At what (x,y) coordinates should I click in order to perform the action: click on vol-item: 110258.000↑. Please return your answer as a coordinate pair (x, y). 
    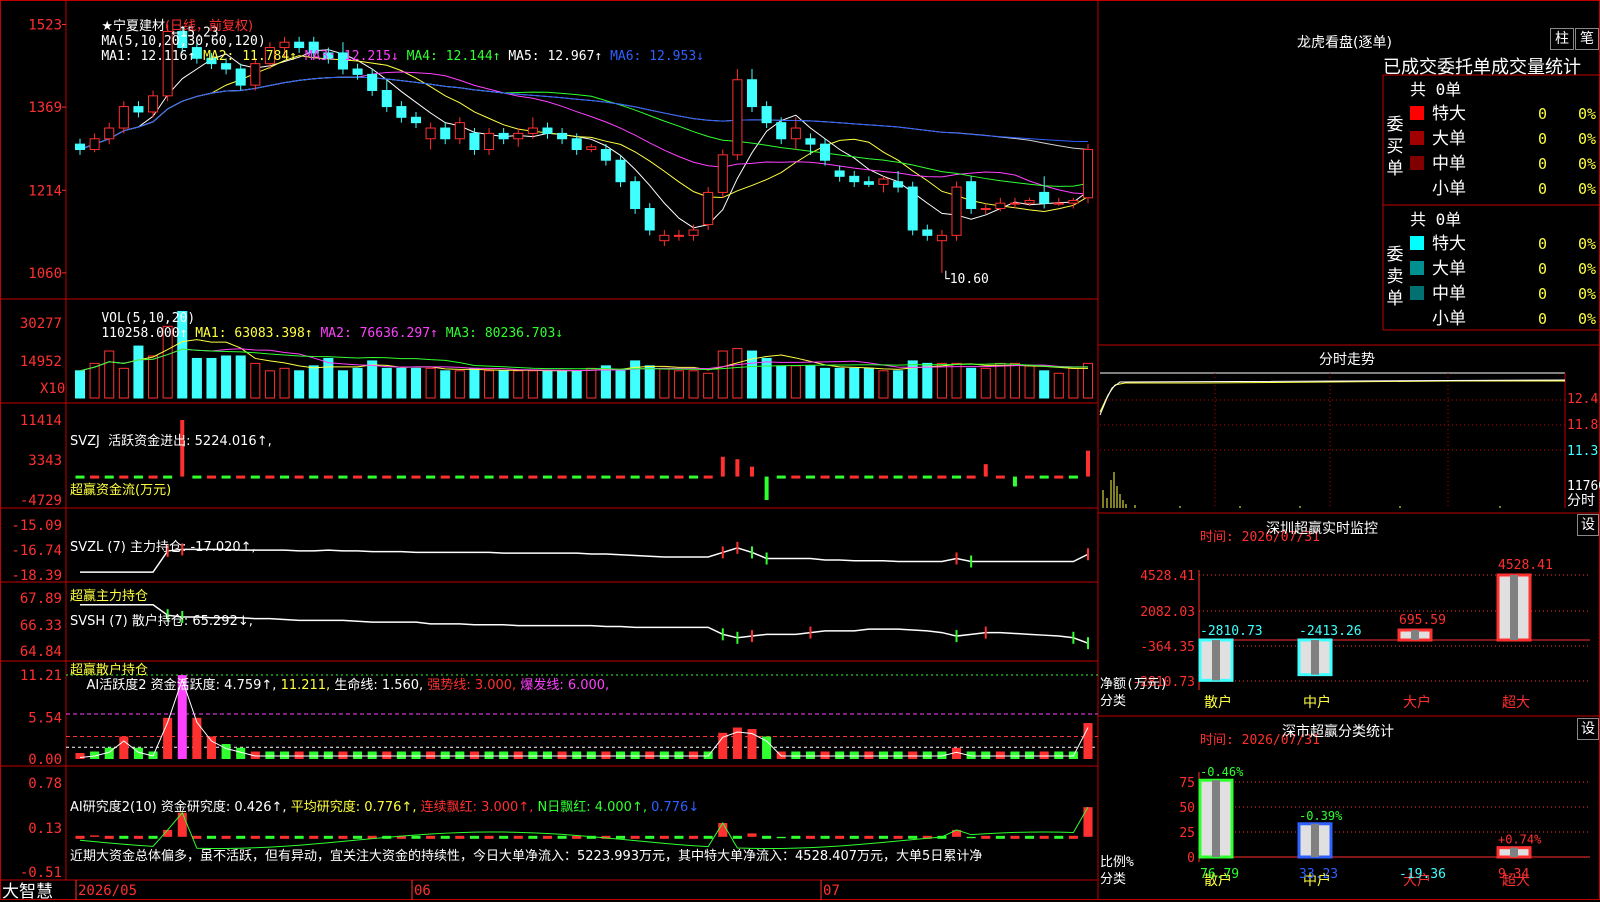
    Looking at the image, I should click on (148, 333).